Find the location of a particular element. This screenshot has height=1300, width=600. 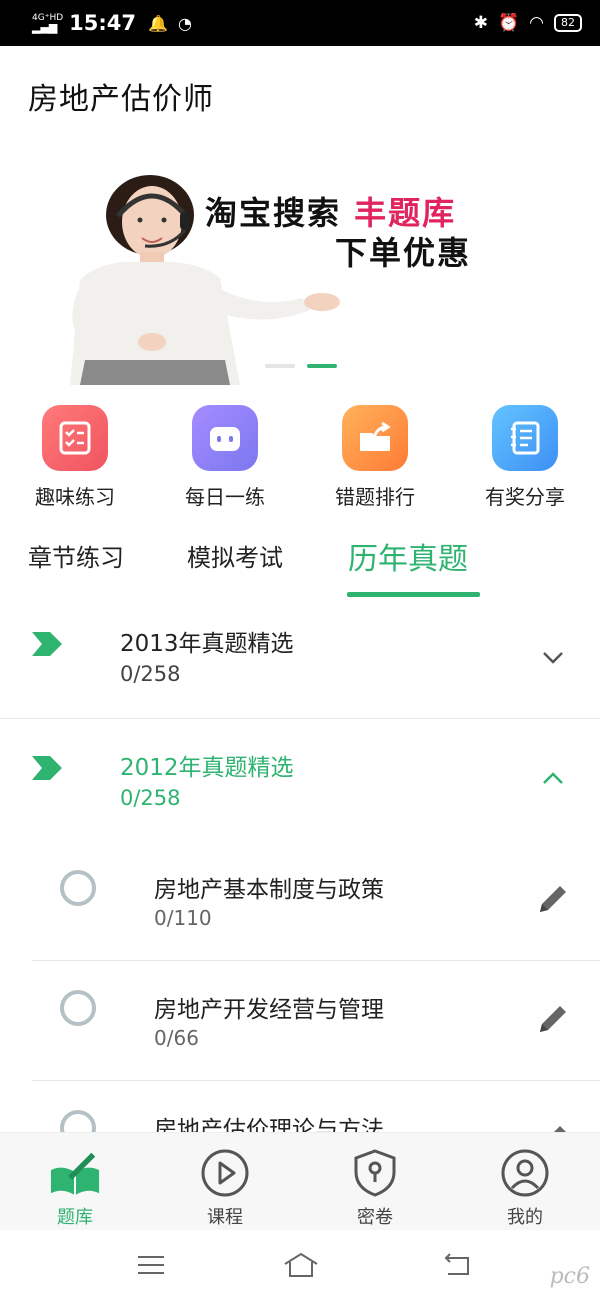

chevron-down-icon is located at coordinates (553, 657).